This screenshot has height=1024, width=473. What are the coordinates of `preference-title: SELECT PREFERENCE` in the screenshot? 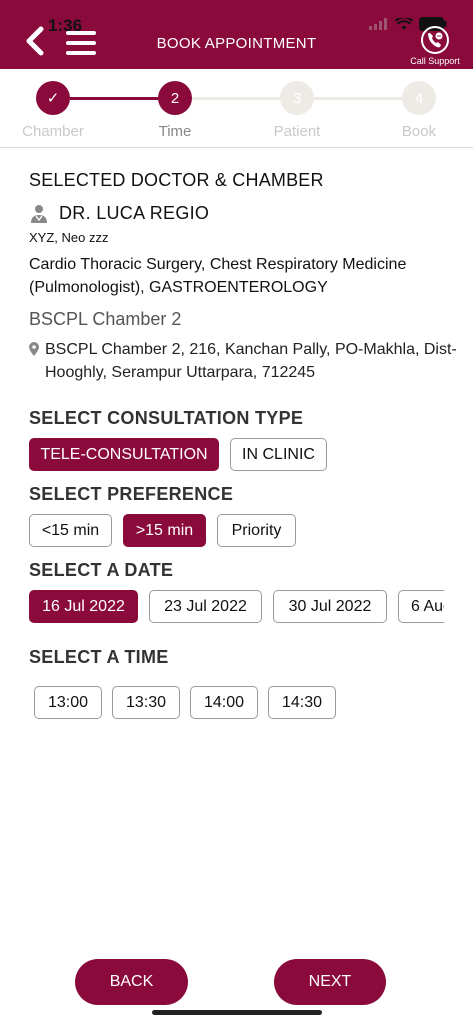 It's located at (131, 494).